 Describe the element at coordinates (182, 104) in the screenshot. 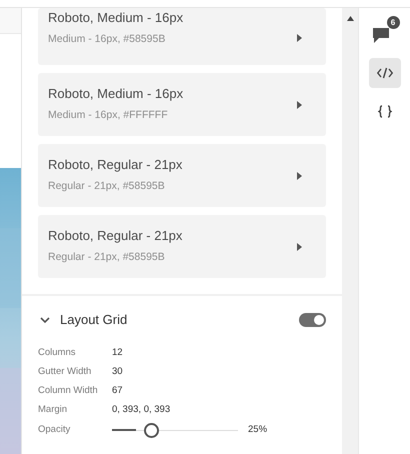

I see `text-style-item: Roboto, Medium - 16px Medium - 16px, #FFFFFF` at that location.